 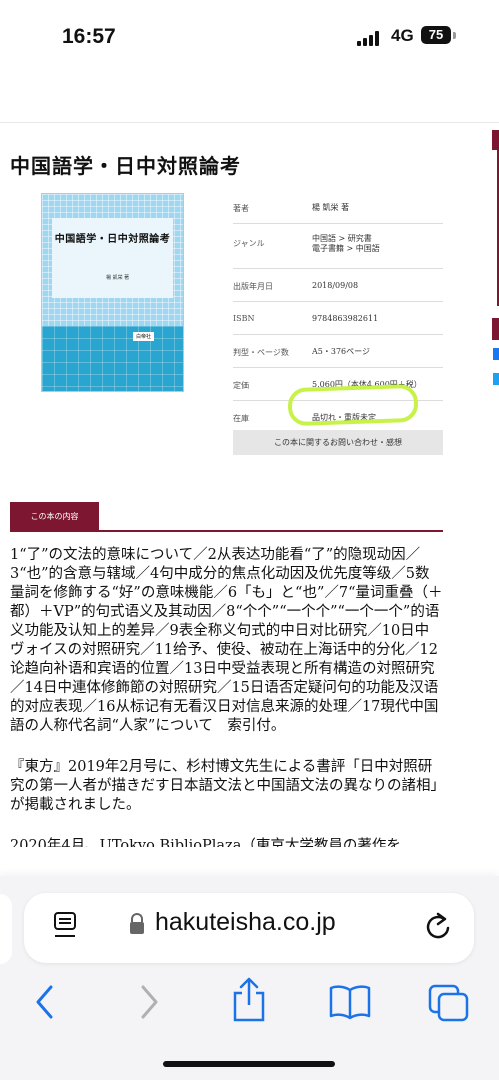 I want to click on cover-publisher: 白帝社, so click(x=144, y=336).